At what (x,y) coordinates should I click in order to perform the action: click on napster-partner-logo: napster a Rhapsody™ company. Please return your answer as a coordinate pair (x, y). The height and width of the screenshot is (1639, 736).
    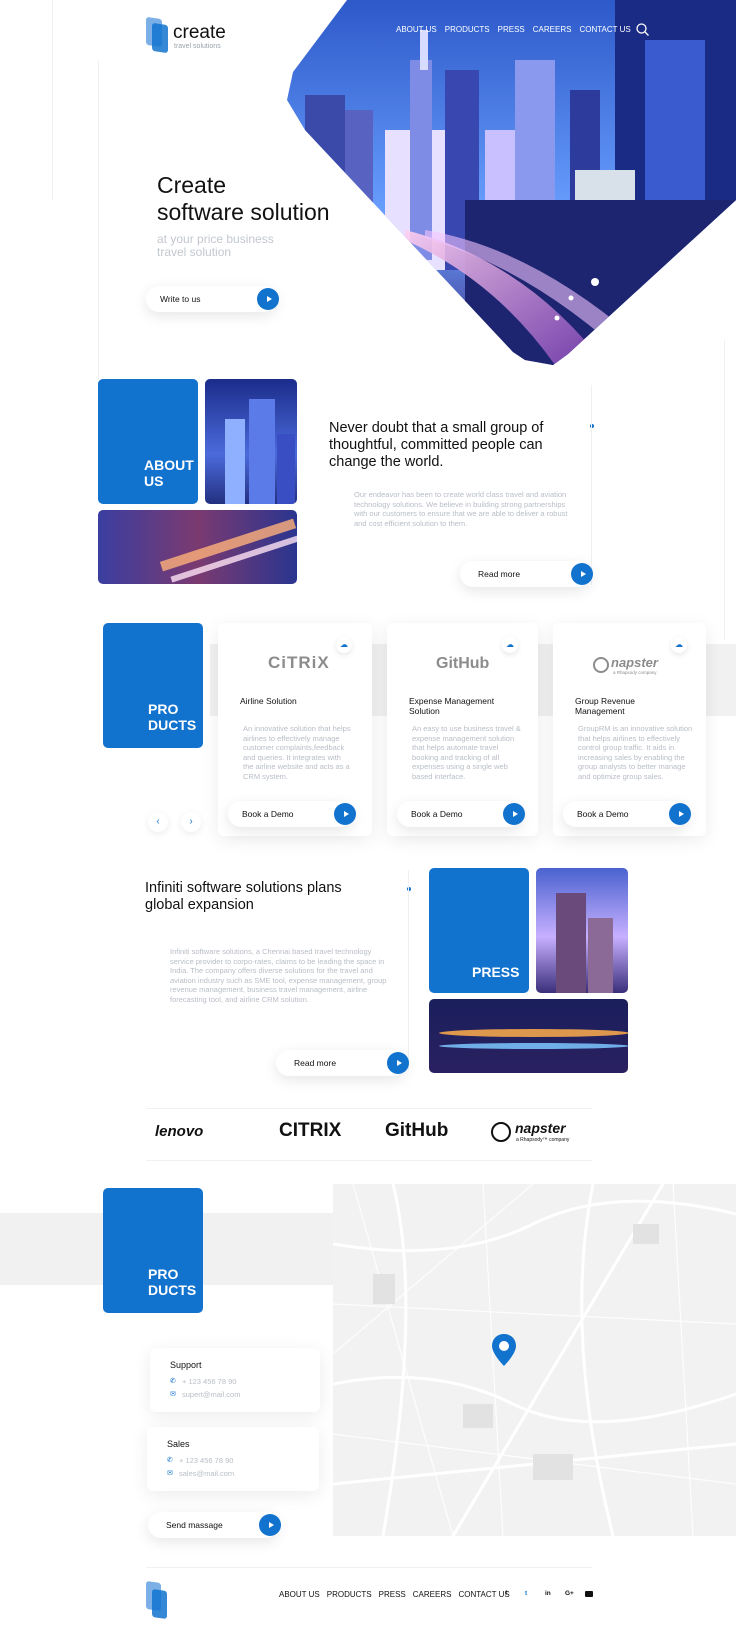
    Looking at the image, I should click on (536, 1133).